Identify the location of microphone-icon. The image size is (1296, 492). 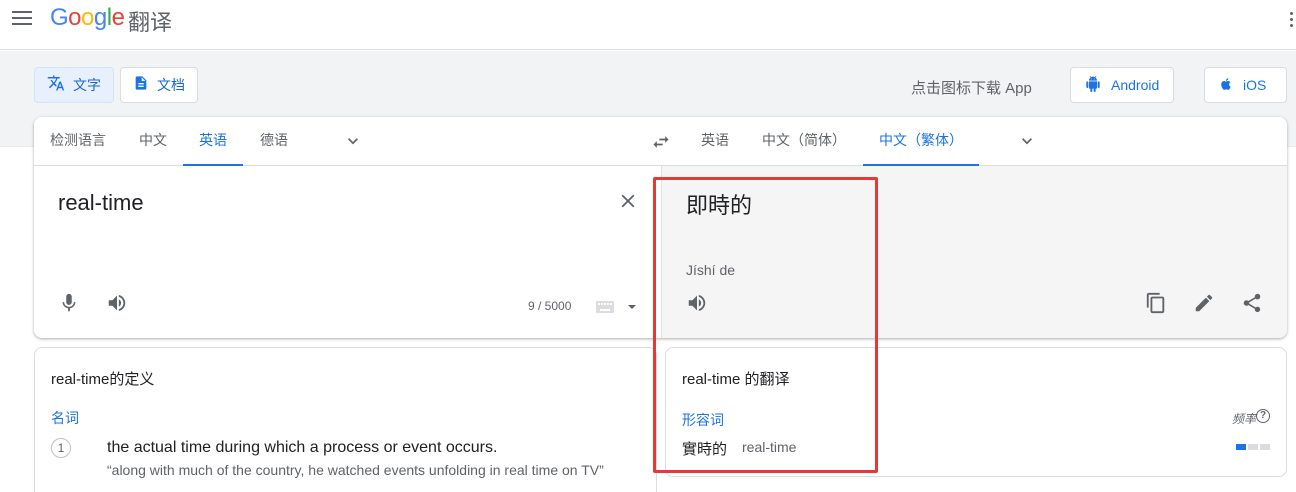
(69, 305).